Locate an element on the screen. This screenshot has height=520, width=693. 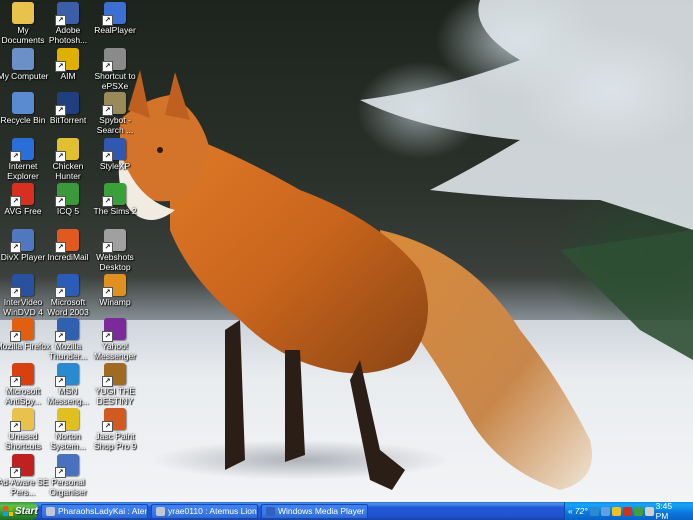
avg-icon is located at coordinates (22, 195).